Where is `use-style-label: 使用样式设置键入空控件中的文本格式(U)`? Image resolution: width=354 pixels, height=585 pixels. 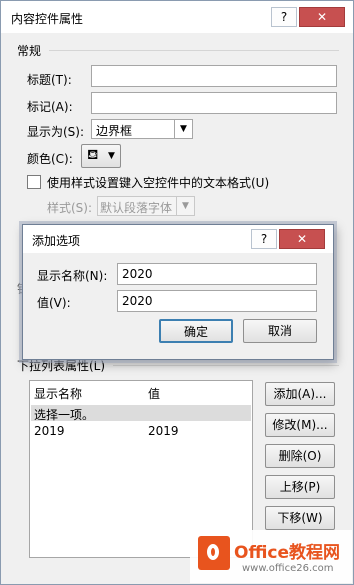
use-style-label: 使用样式设置键入空控件中的文本格式(U) is located at coordinates (158, 183).